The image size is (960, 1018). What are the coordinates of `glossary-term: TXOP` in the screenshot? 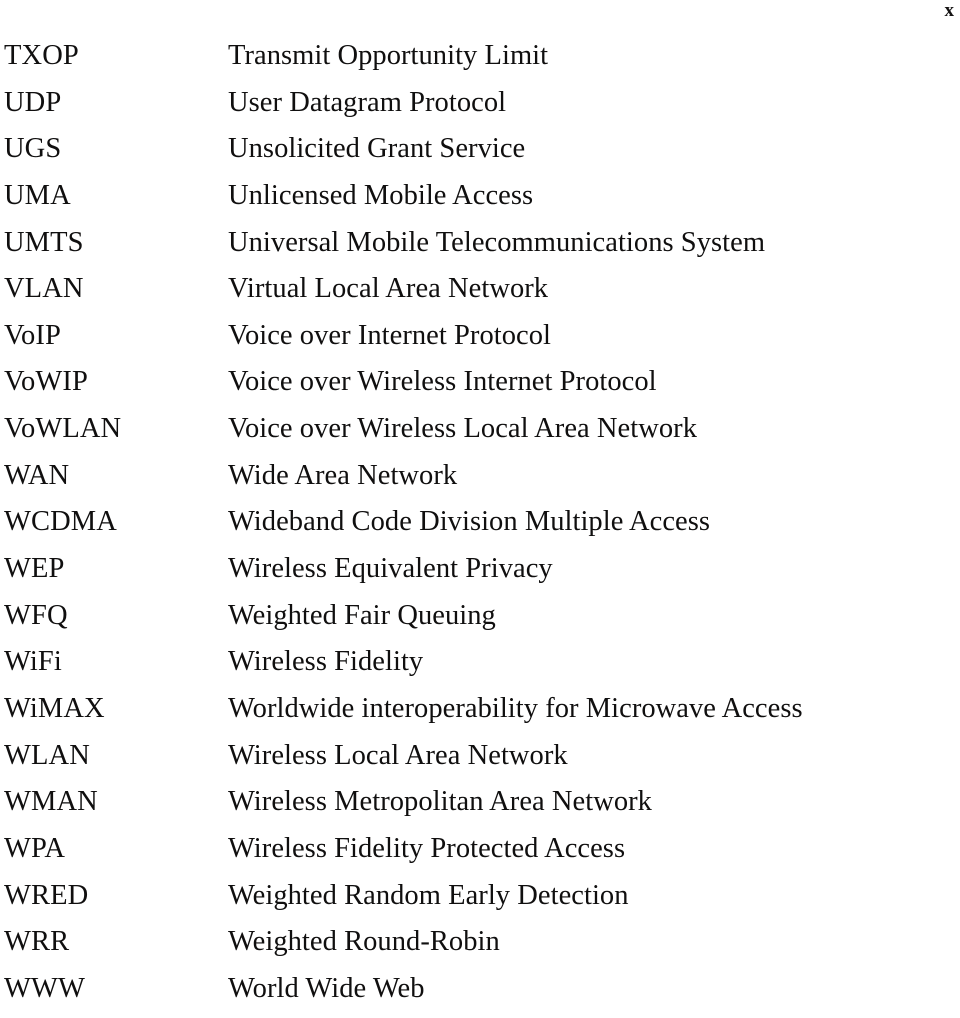 It's located at (41, 55).